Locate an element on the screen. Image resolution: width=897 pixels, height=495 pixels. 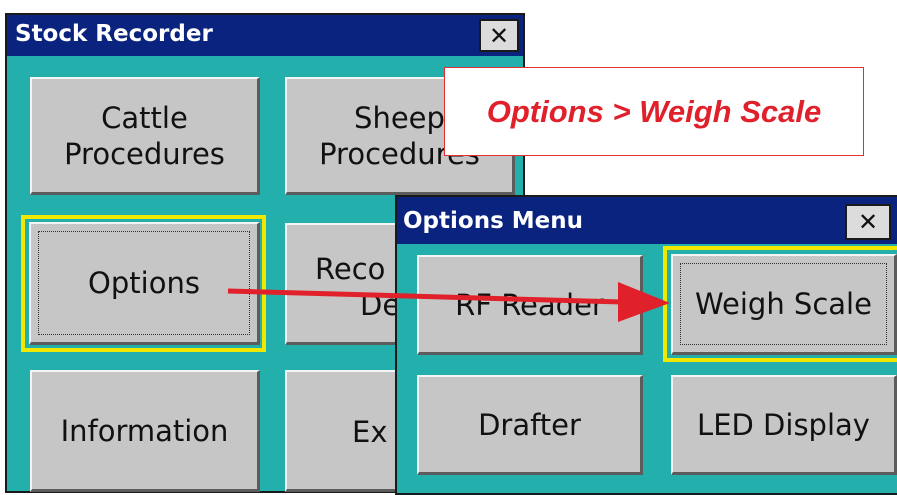
red-arrow-annotation is located at coordinates (448, 302).